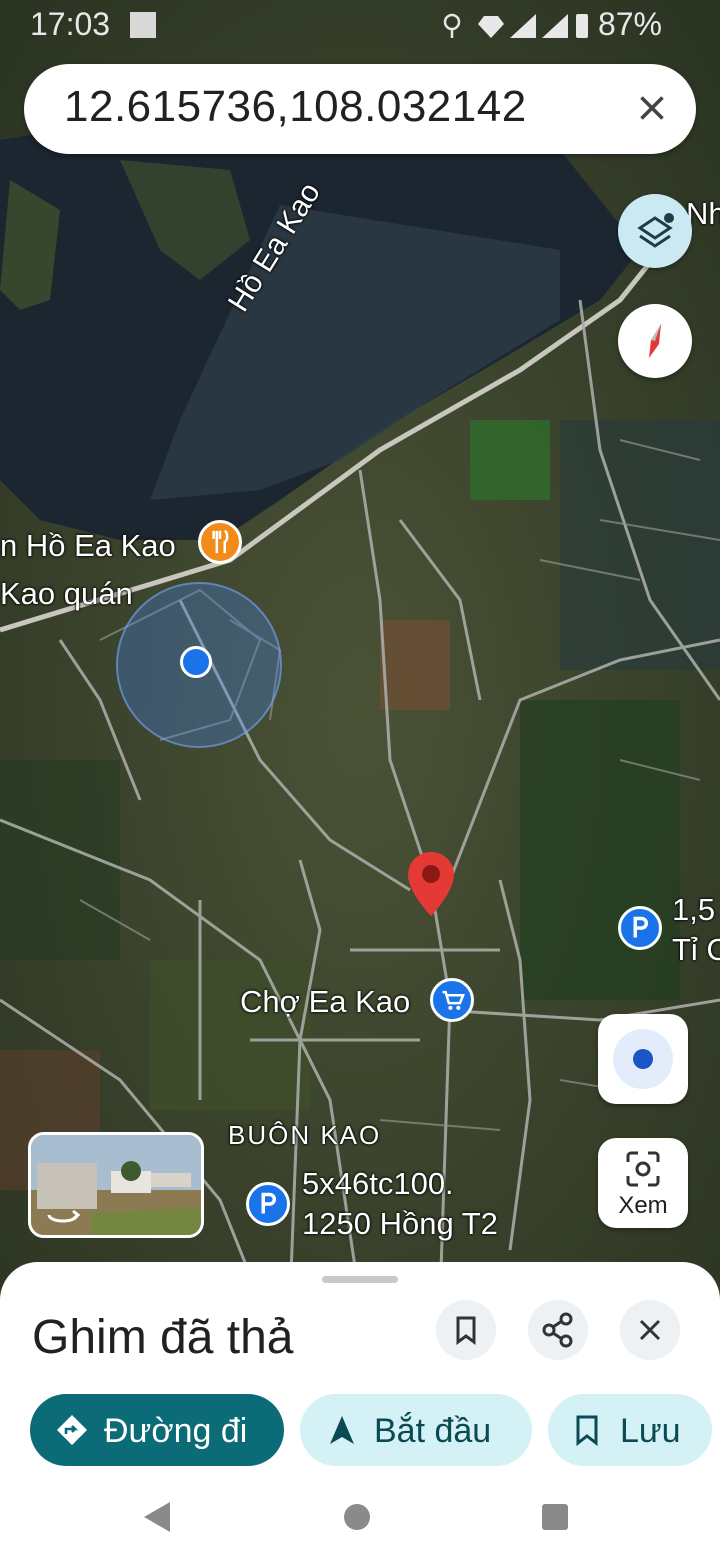  What do you see at coordinates (696, 950) in the screenshot?
I see `parking-label-2-line2: Tỉ C` at bounding box center [696, 950].